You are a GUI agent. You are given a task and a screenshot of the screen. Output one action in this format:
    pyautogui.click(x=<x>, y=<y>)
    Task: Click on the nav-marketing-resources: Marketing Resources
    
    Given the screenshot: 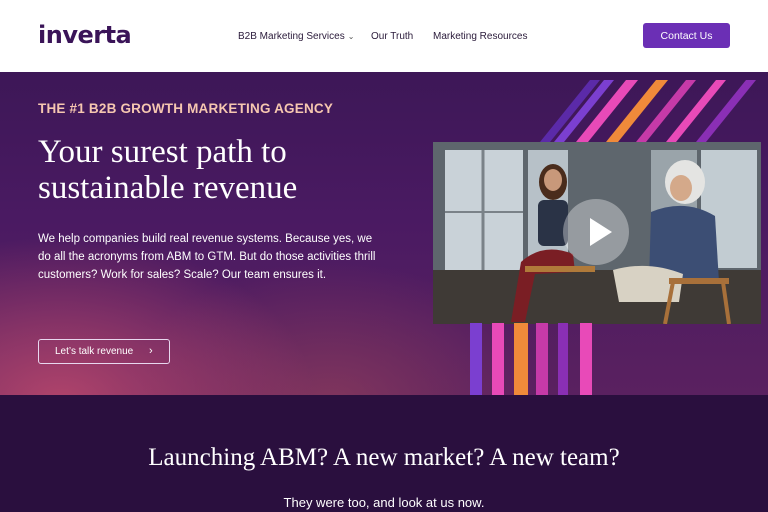 What is the action you would take?
    pyautogui.click(x=480, y=36)
    